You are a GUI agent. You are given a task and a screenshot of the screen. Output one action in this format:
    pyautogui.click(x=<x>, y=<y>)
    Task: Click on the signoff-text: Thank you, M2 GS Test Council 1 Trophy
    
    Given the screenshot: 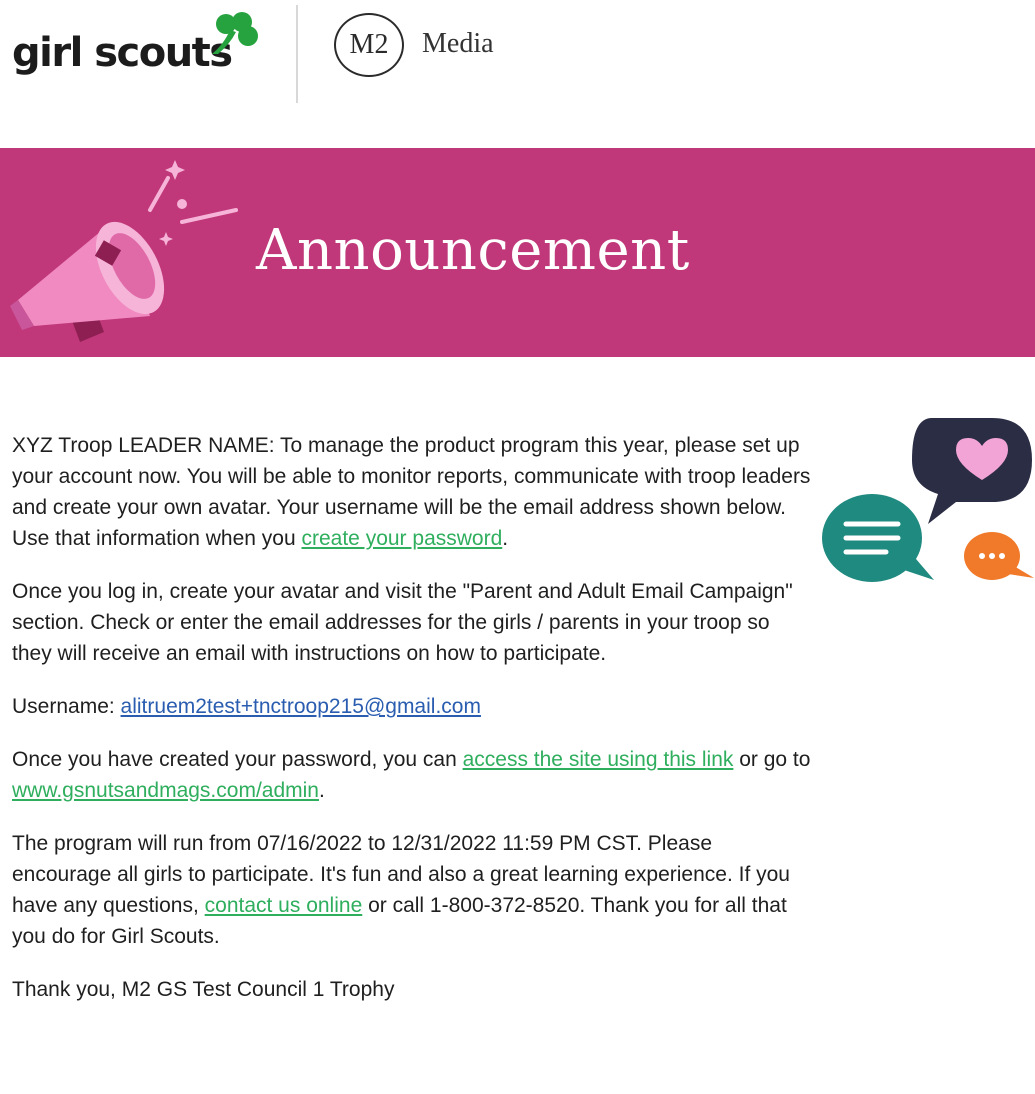 What is the action you would take?
    pyautogui.click(x=203, y=989)
    